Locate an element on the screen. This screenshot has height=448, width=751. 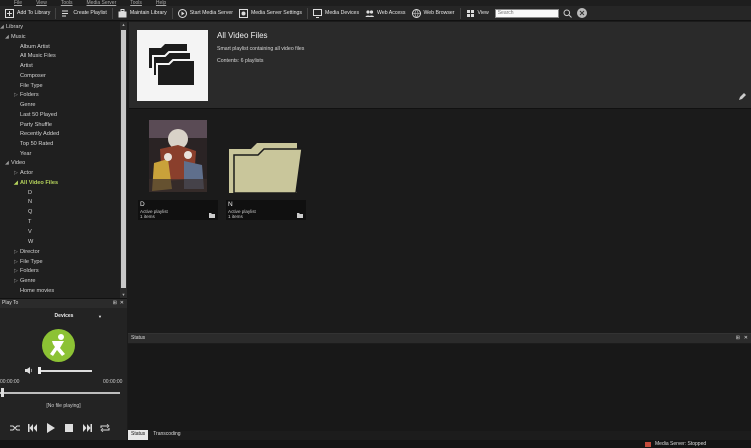
tree-item-label: Actor is located at coordinates (27, 173).